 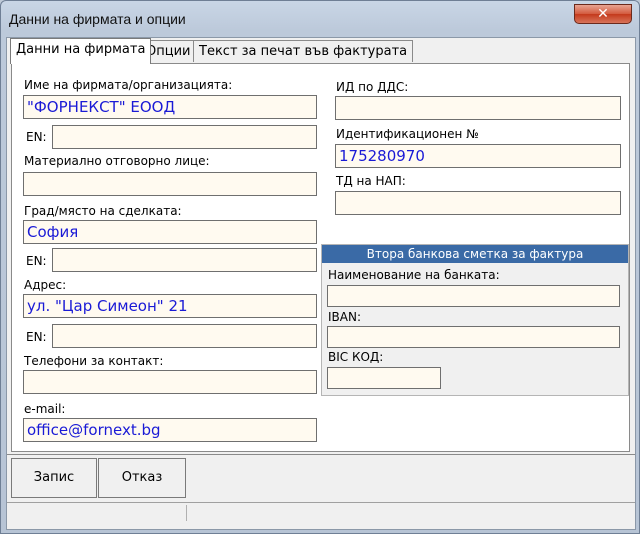 What do you see at coordinates (478, 156) in the screenshot?
I see `id-number-field: 175280970` at bounding box center [478, 156].